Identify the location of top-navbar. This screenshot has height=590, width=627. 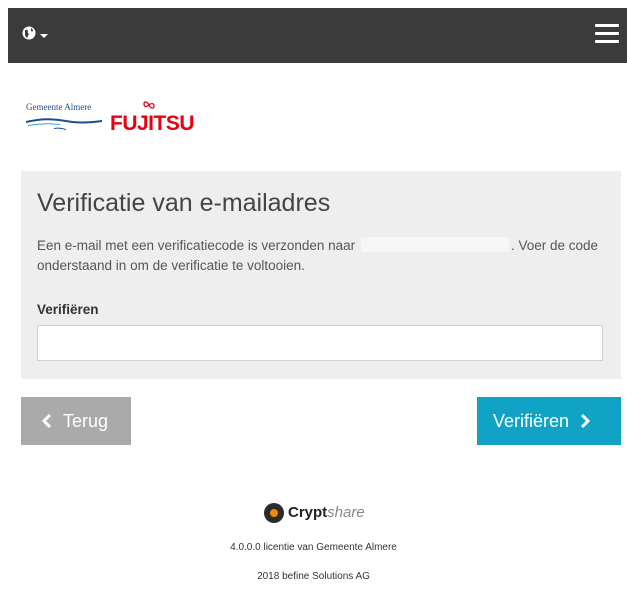
(317, 35).